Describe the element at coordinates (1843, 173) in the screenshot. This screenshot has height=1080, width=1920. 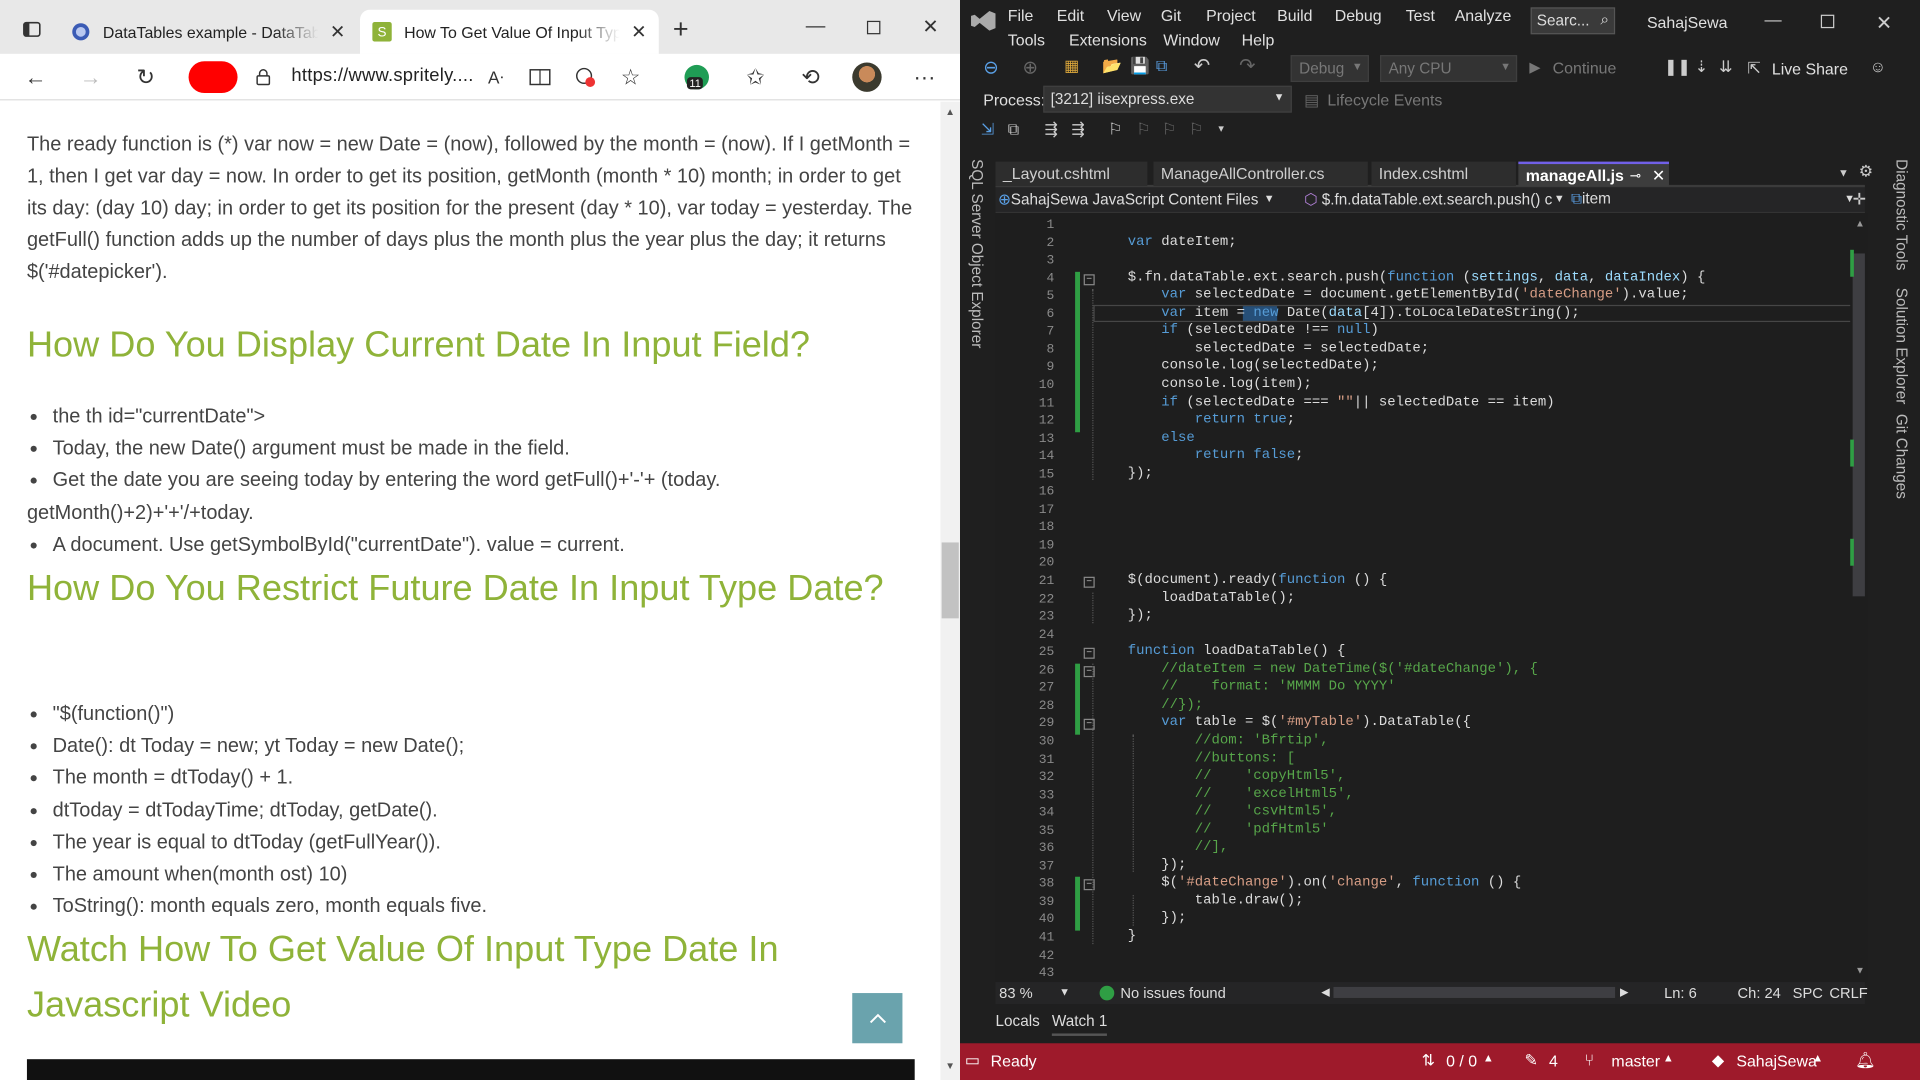
I see `tab-list-dropdown-icon: ▼` at that location.